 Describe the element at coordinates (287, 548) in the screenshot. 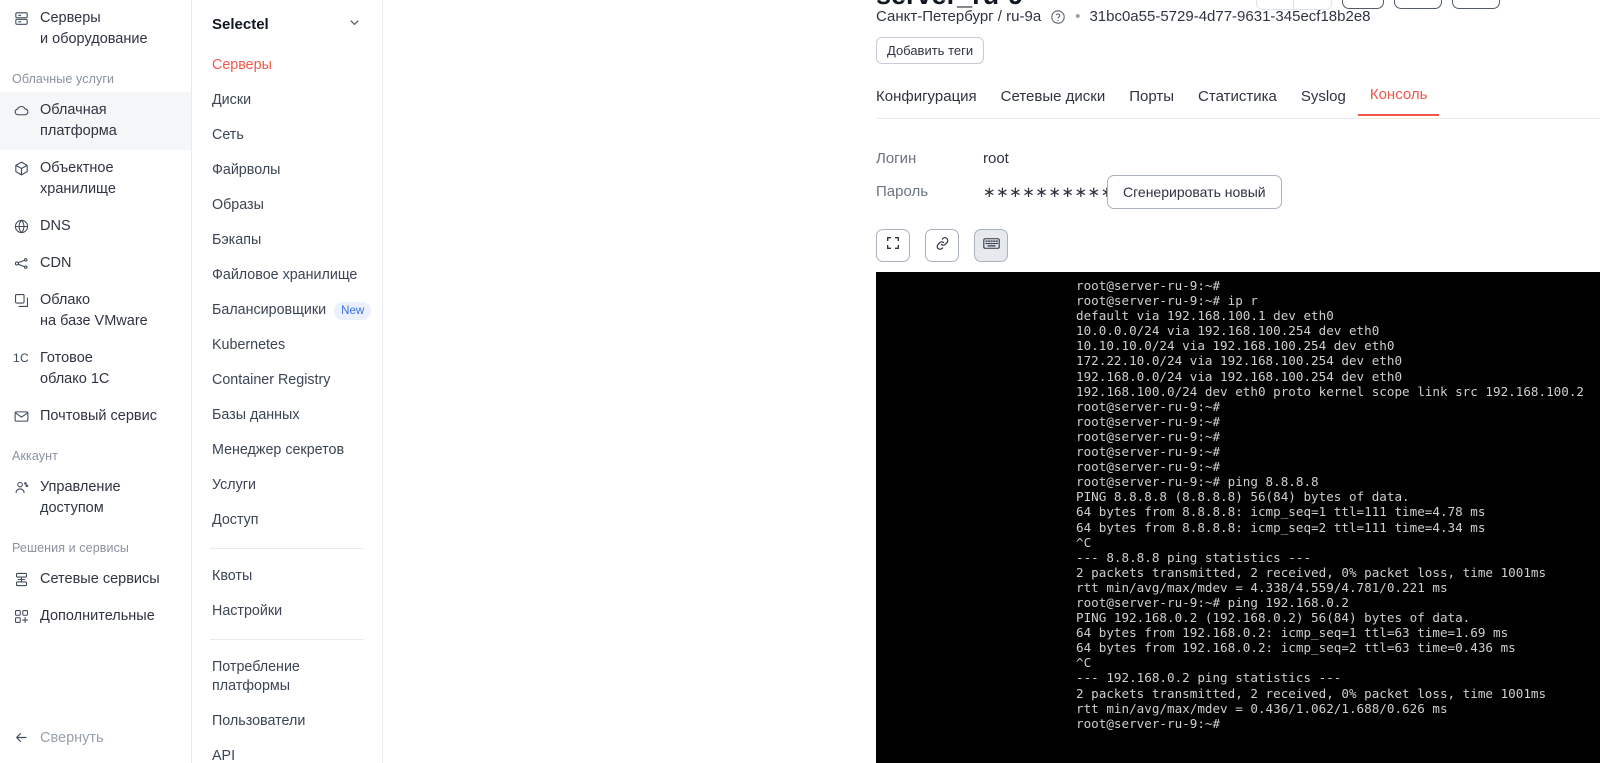

I see `sidebar-divider` at that location.